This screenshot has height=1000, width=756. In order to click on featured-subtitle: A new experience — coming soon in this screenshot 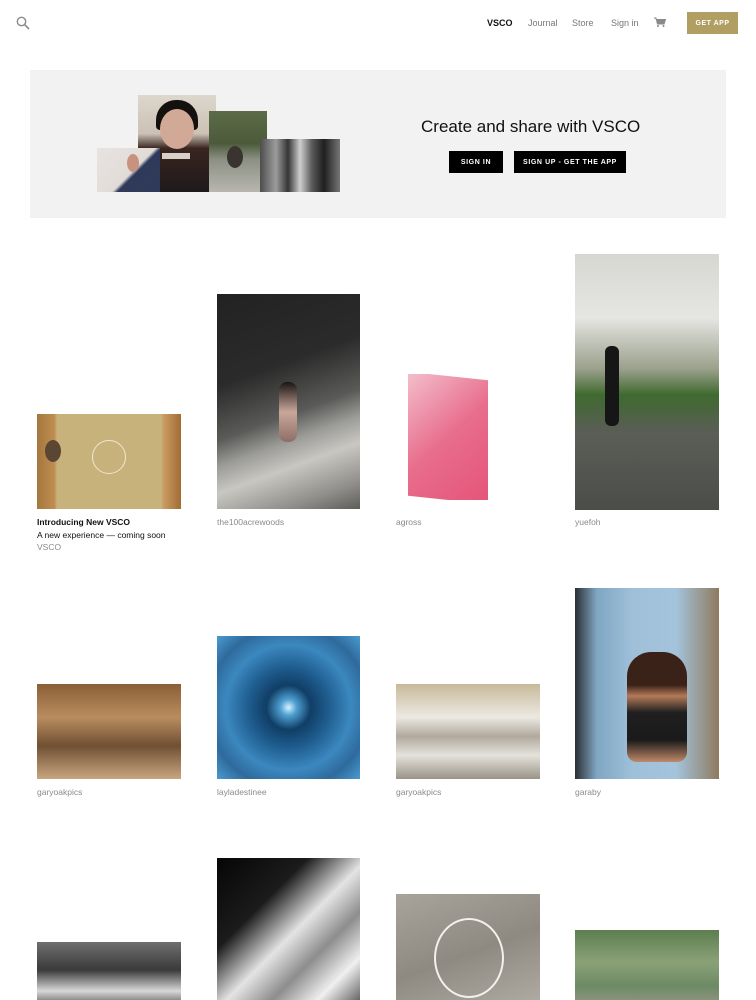, I will do `click(101, 535)`.